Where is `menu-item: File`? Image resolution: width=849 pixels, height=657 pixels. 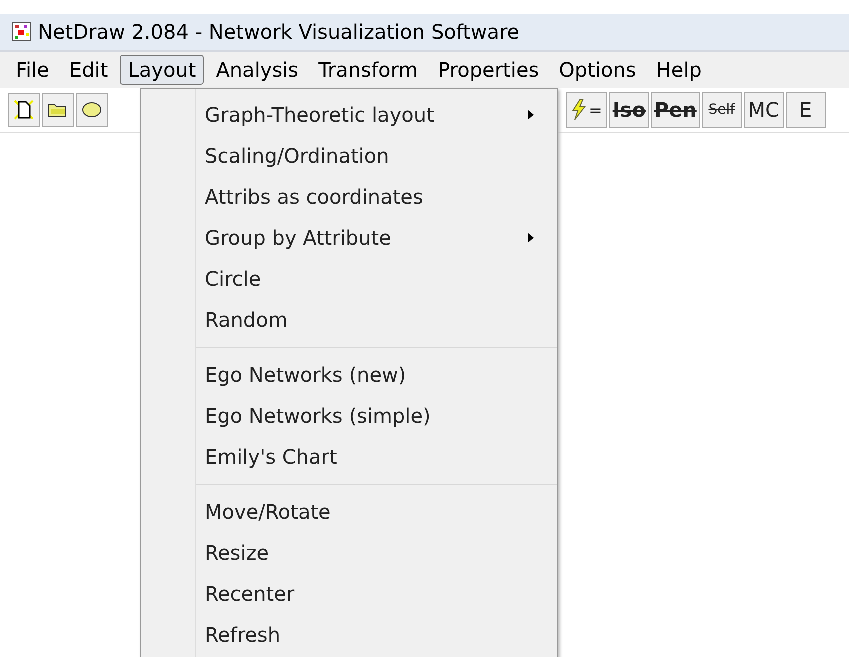
menu-item: File is located at coordinates (33, 70).